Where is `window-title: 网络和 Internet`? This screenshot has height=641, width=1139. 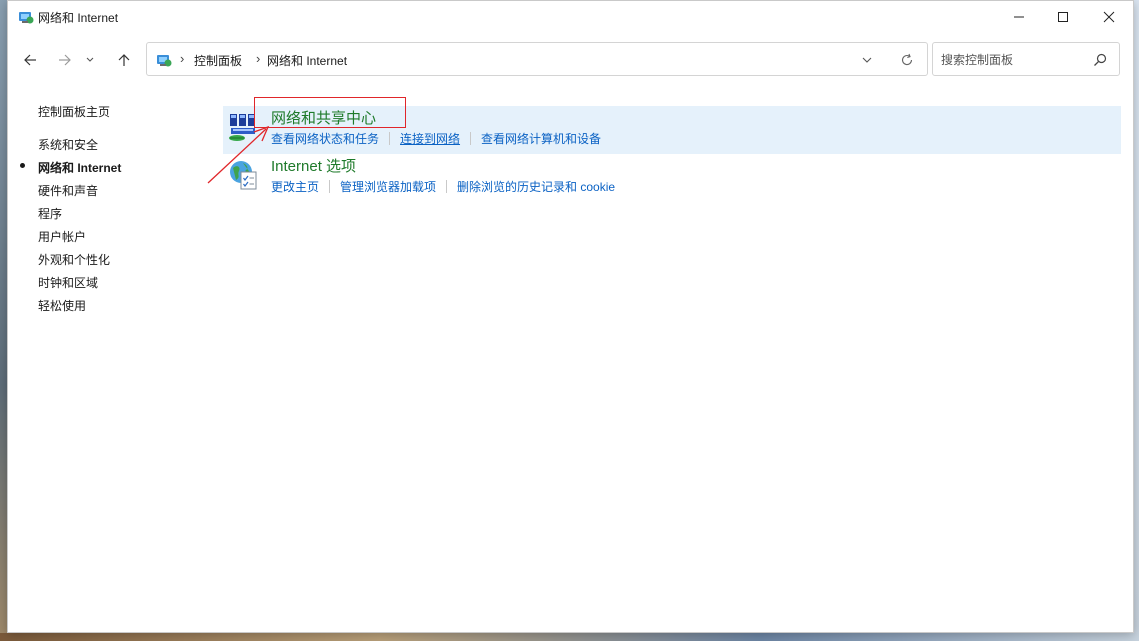
window-title: 网络和 Internet is located at coordinates (78, 18).